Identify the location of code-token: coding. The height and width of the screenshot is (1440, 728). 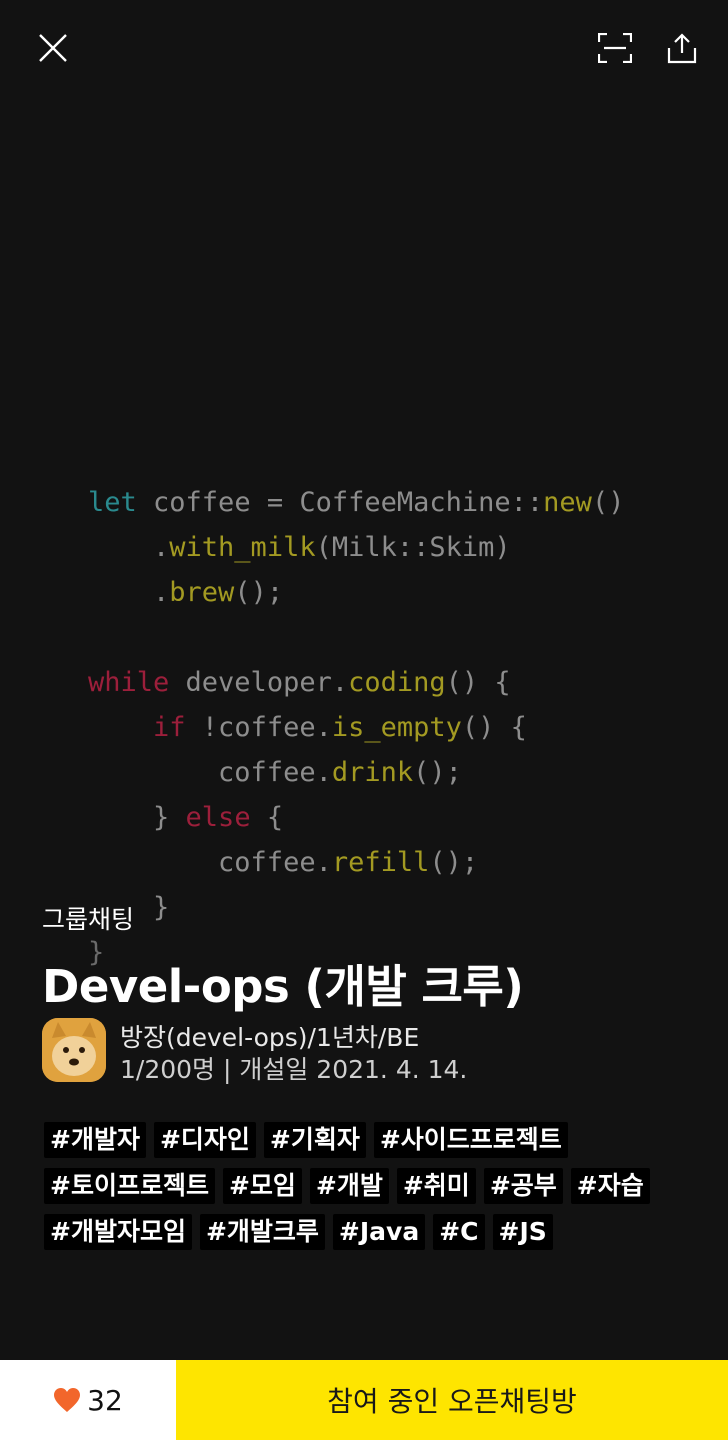
(397, 682).